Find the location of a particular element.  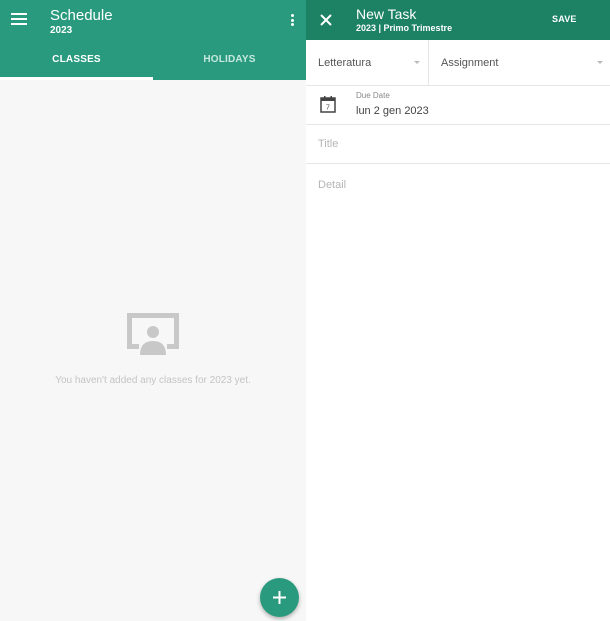

title-input is located at coordinates (458, 144).